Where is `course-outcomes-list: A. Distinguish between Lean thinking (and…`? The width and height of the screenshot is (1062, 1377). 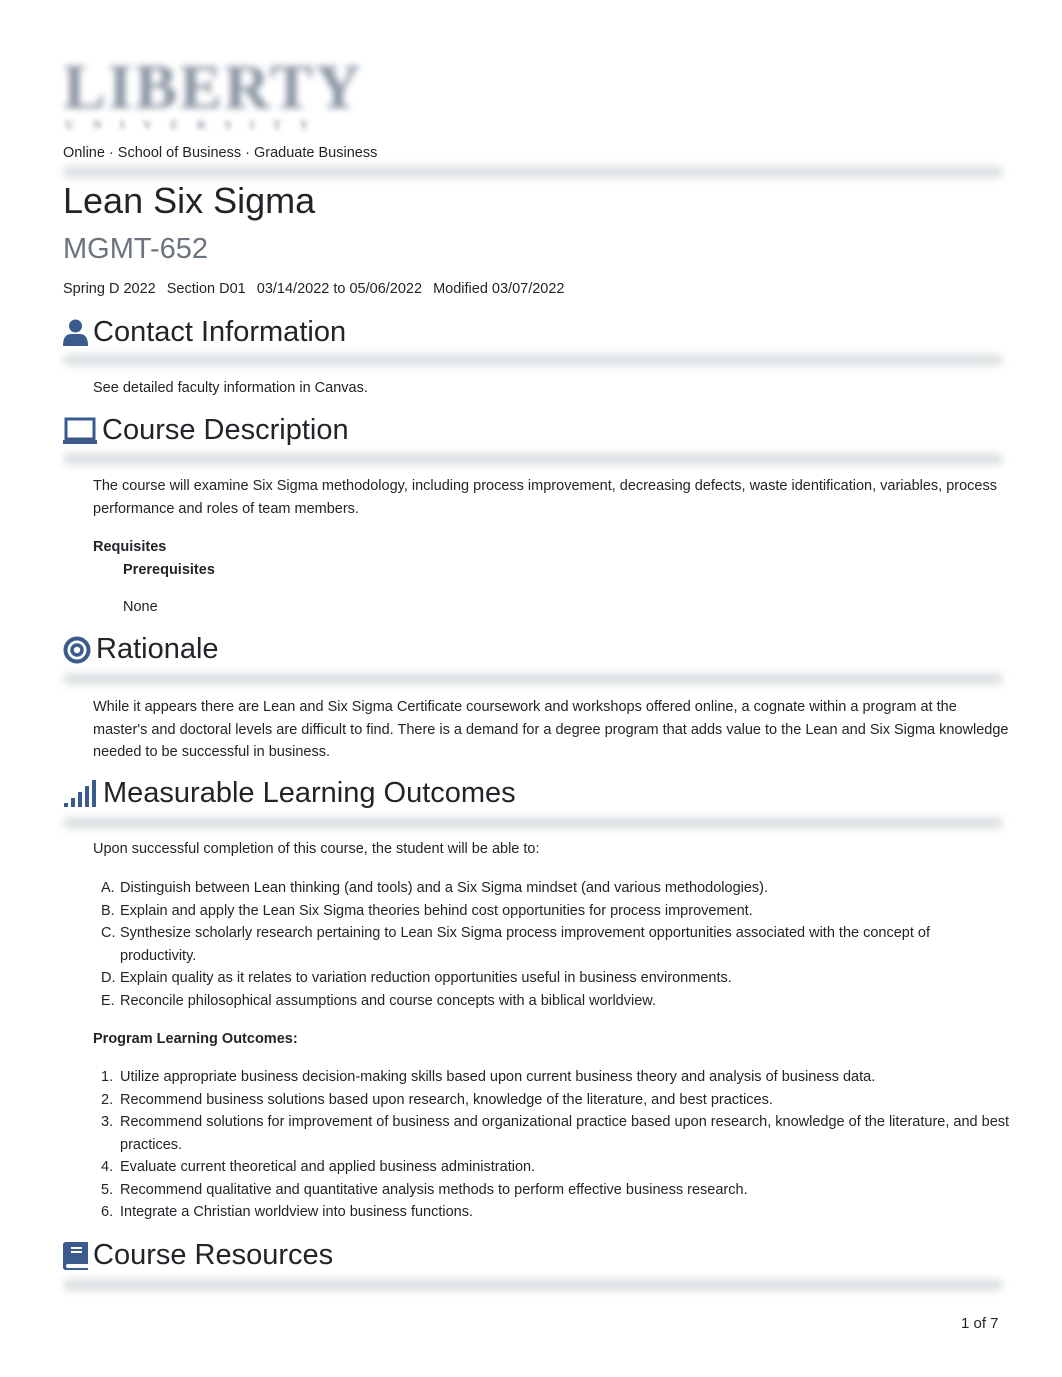 course-outcomes-list: A. Distinguish between Lean thinking (and… is located at coordinates (553, 944).